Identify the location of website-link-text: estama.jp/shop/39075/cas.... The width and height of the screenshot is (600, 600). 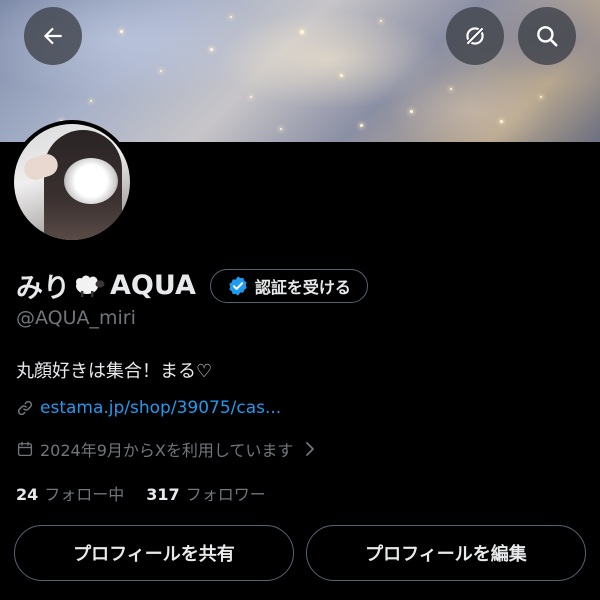
(160, 408).